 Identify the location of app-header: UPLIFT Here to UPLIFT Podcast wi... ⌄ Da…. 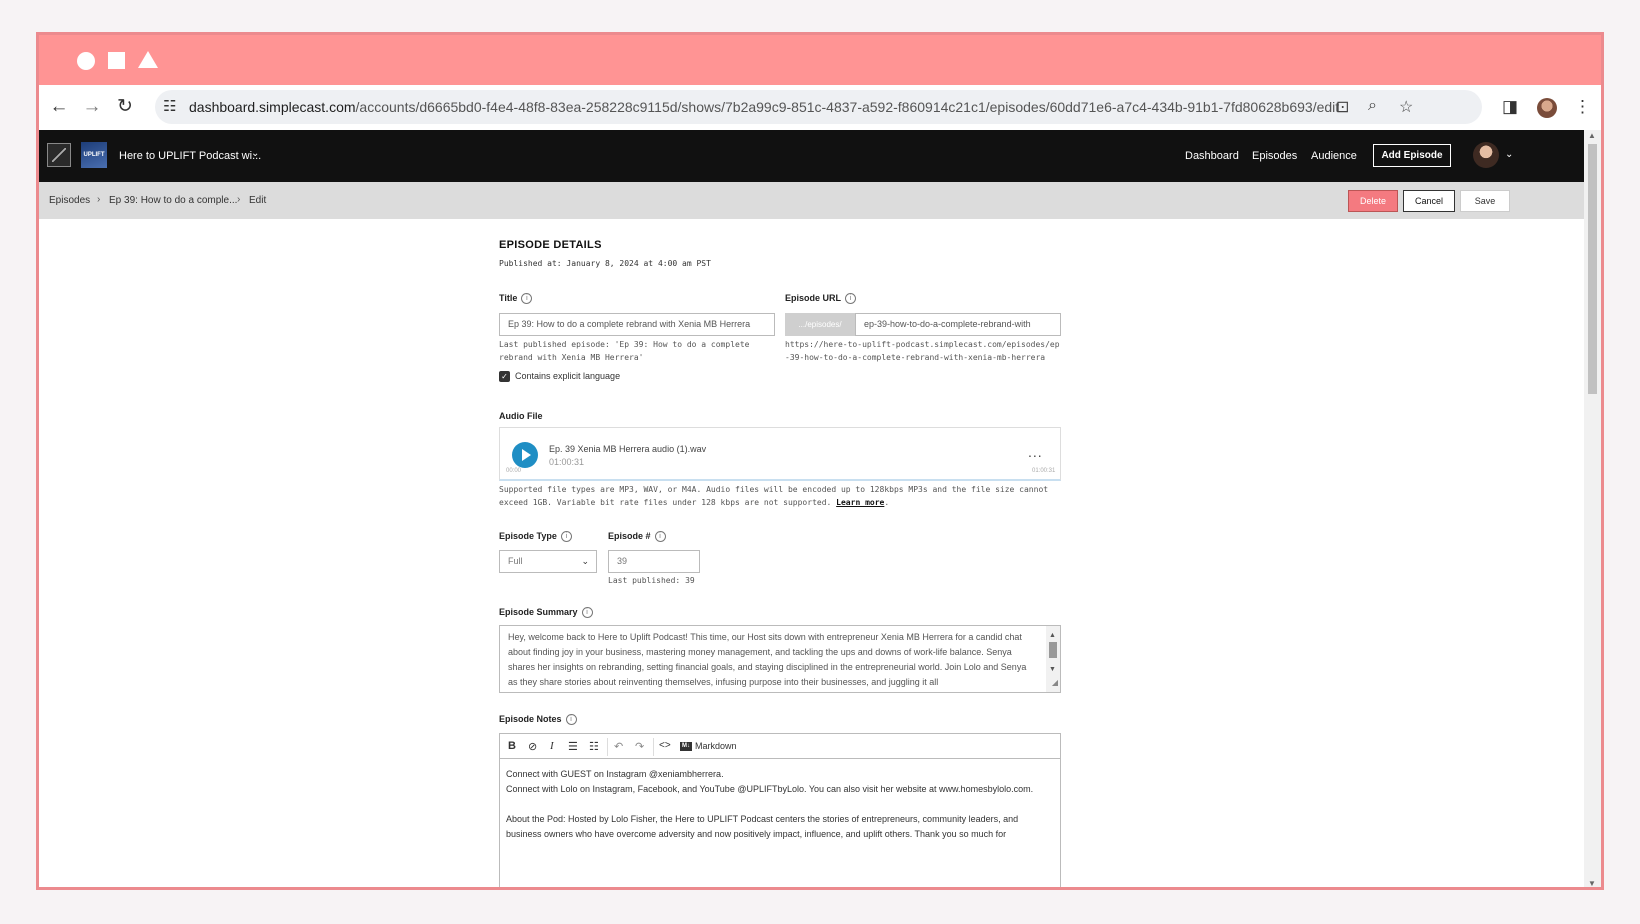
(811, 156).